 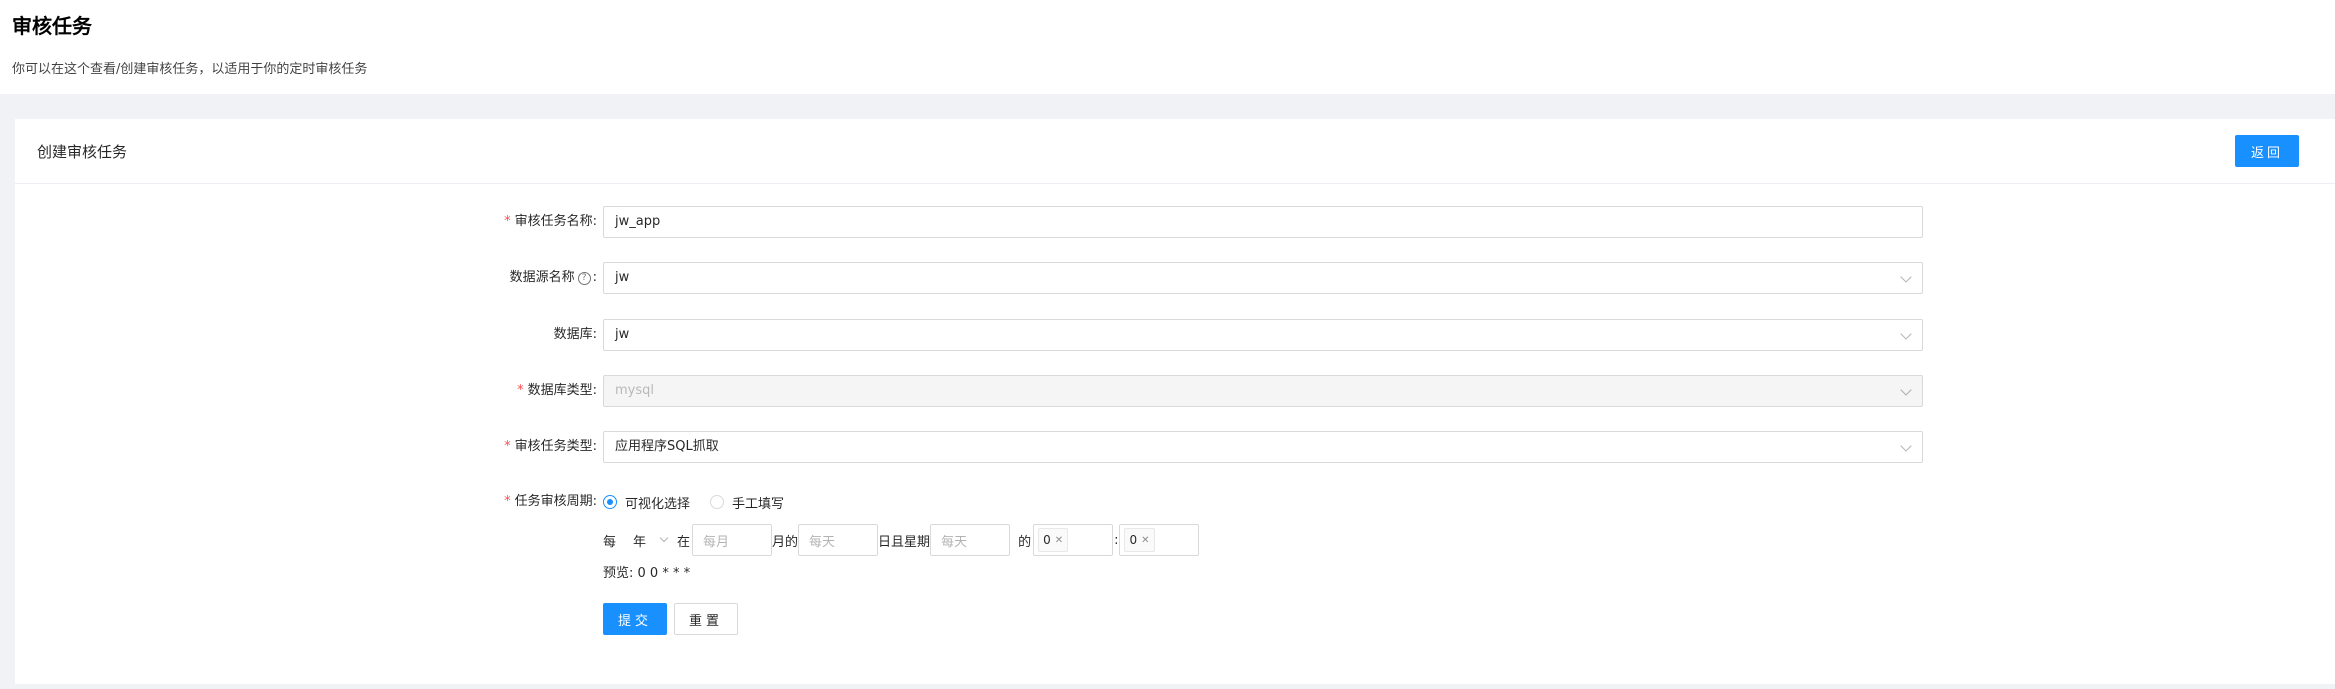 I want to click on cron-at-text: 在, so click(x=684, y=542).